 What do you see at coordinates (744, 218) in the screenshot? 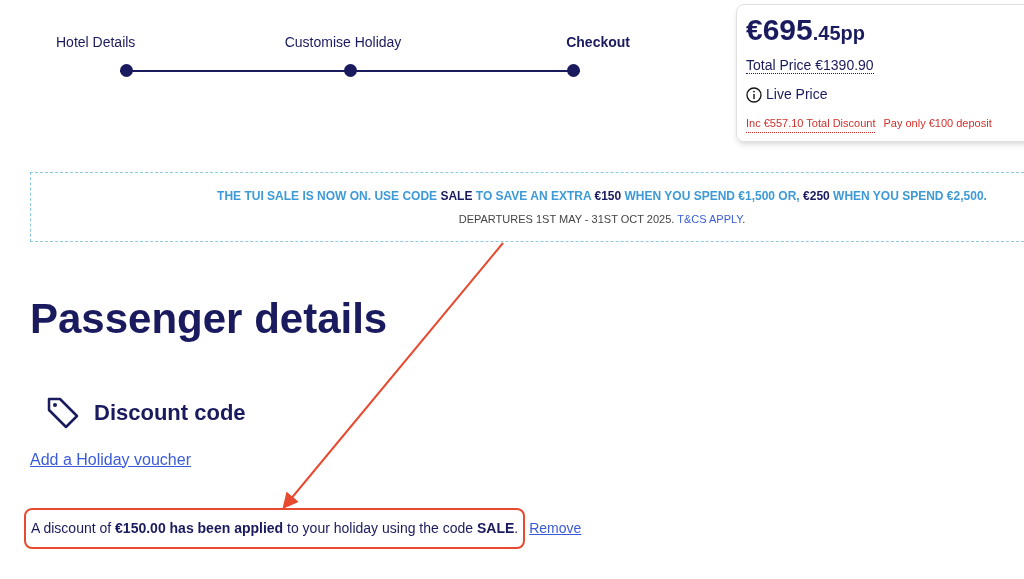
I see `period: .` at bounding box center [744, 218].